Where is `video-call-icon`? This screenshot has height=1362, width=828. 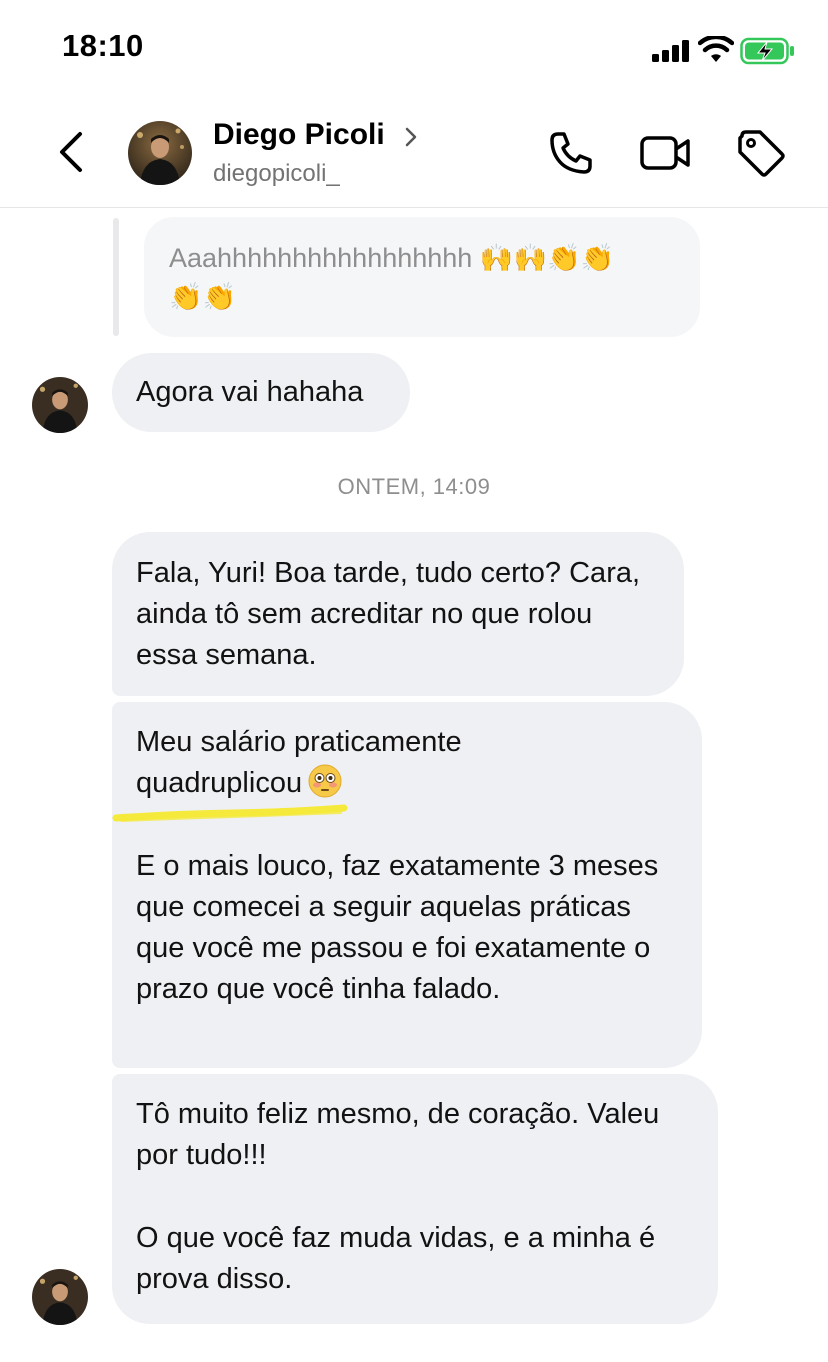
video-call-icon is located at coordinates (665, 153).